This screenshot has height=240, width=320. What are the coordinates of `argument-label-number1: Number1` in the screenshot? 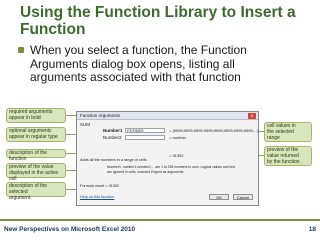 It's located at (113, 130).